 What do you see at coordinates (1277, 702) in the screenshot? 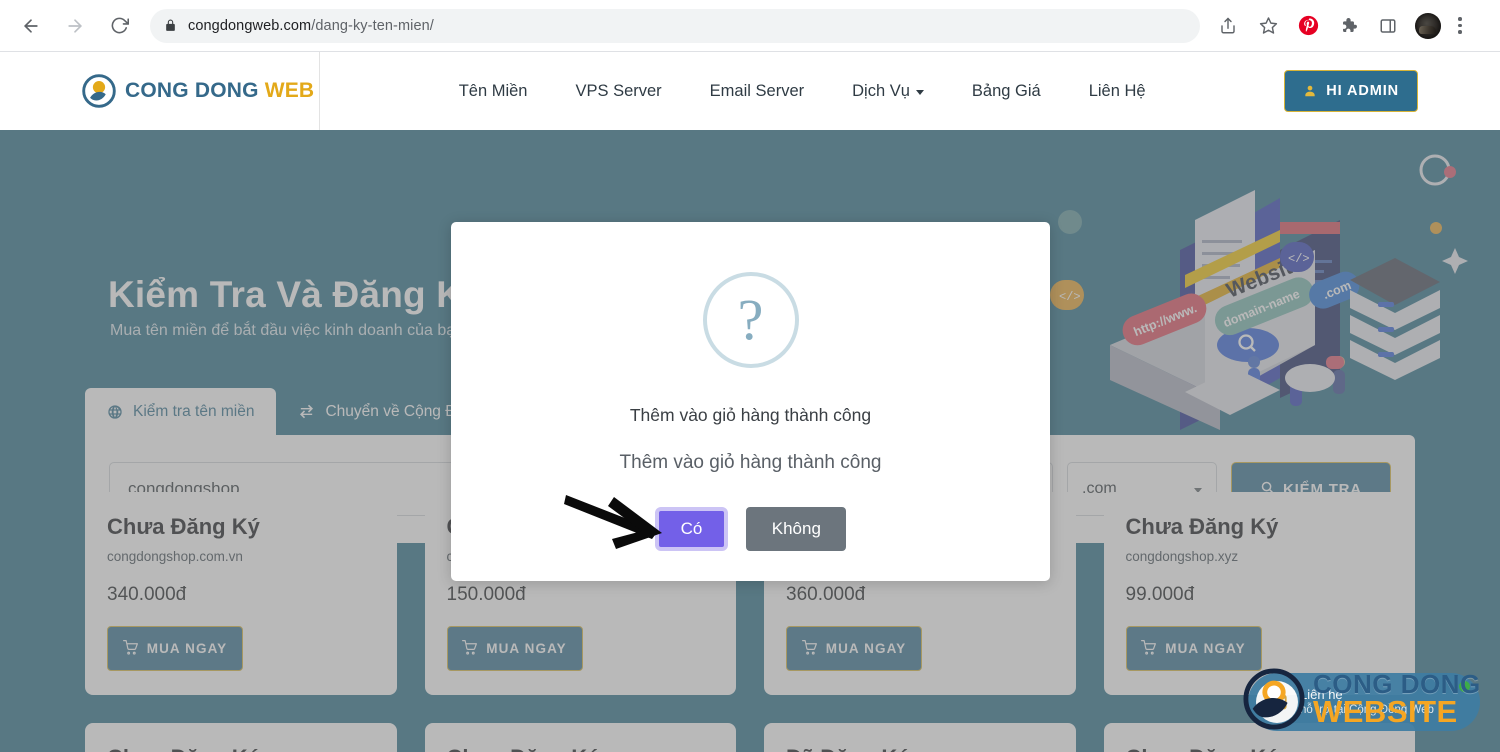
I see `envelope-icon` at bounding box center [1277, 702].